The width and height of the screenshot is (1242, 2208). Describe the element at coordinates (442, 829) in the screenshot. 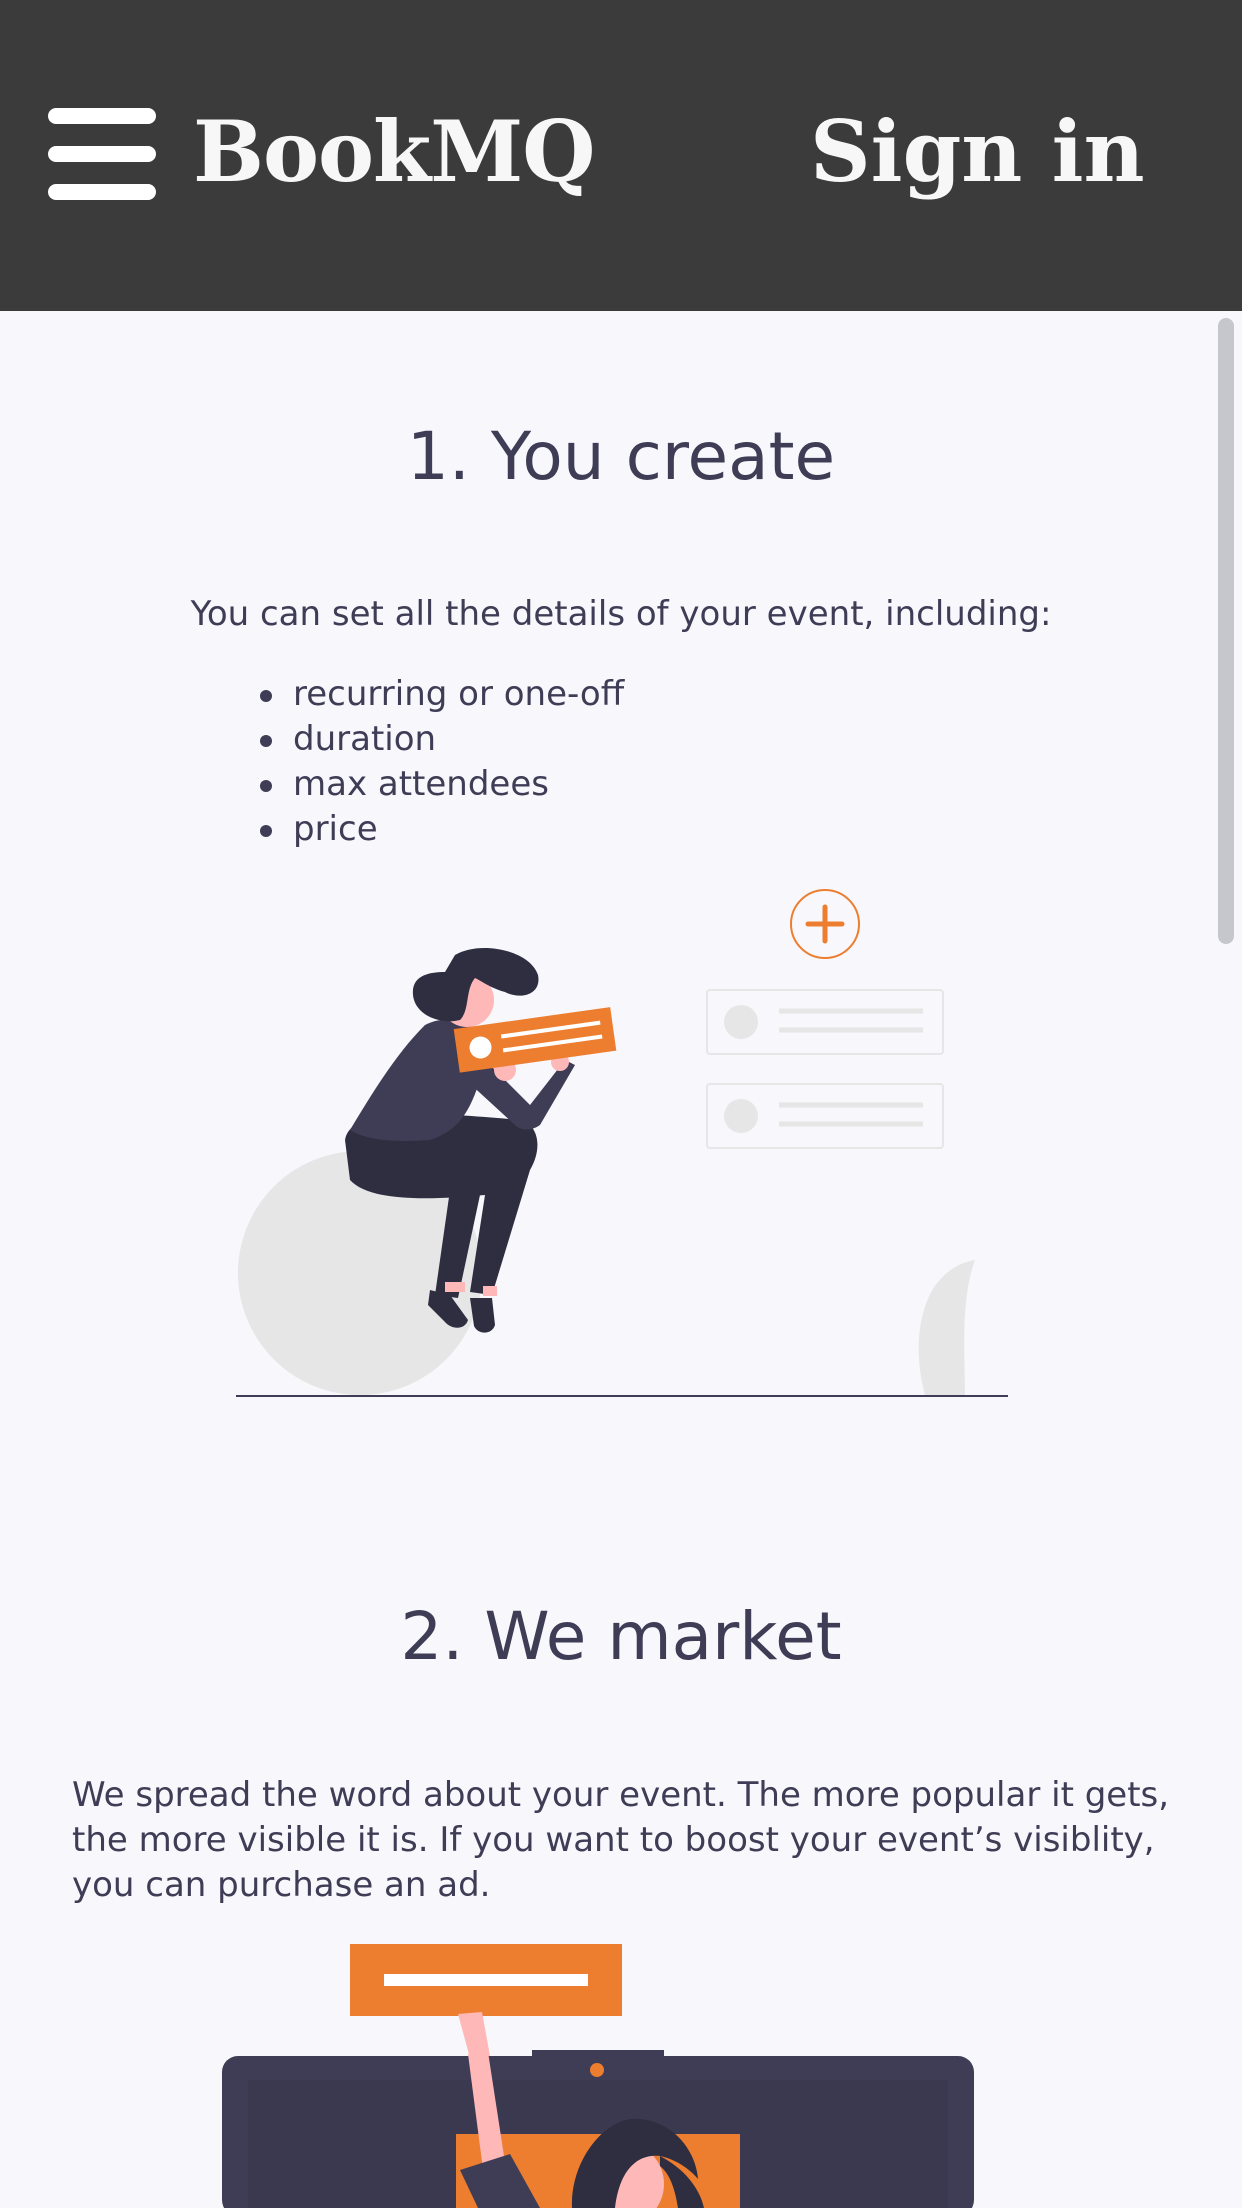

I see `feature-item: price` at that location.